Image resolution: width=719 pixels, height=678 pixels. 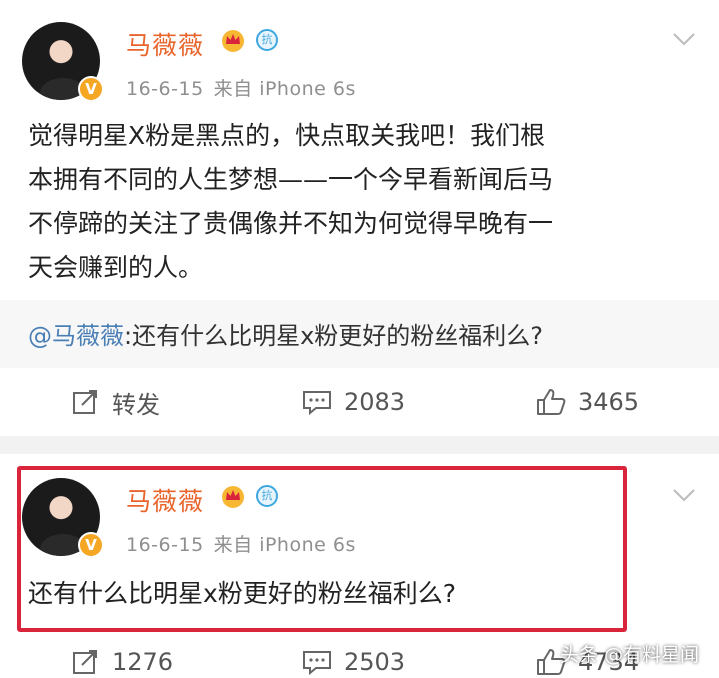 I want to click on like-button: 3465, so click(x=587, y=402).